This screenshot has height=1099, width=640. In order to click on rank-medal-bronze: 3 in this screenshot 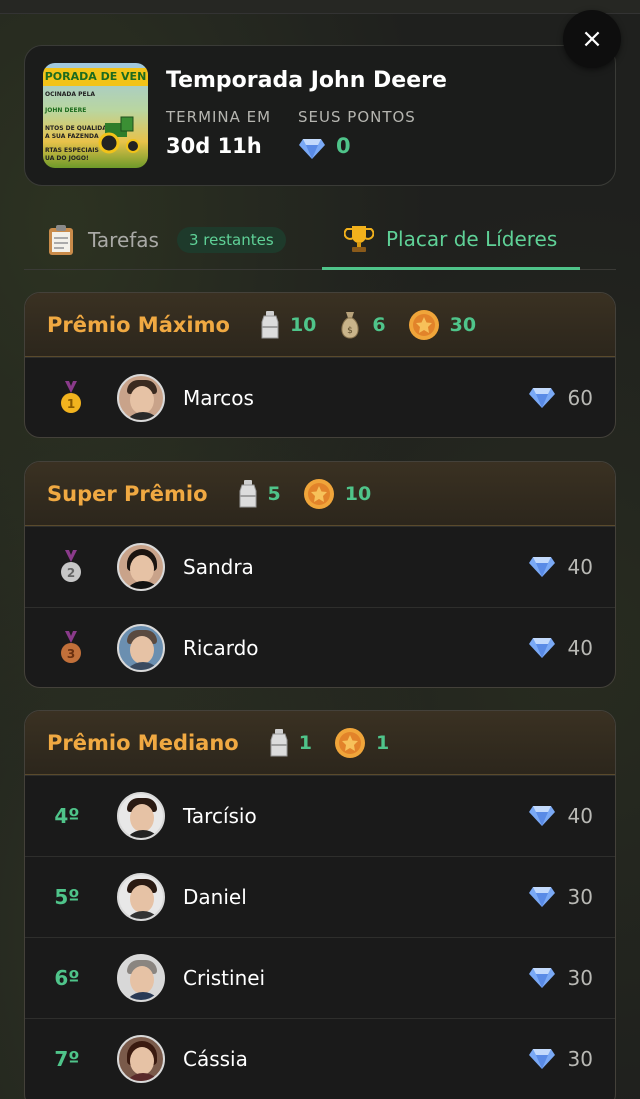, I will do `click(71, 648)`.